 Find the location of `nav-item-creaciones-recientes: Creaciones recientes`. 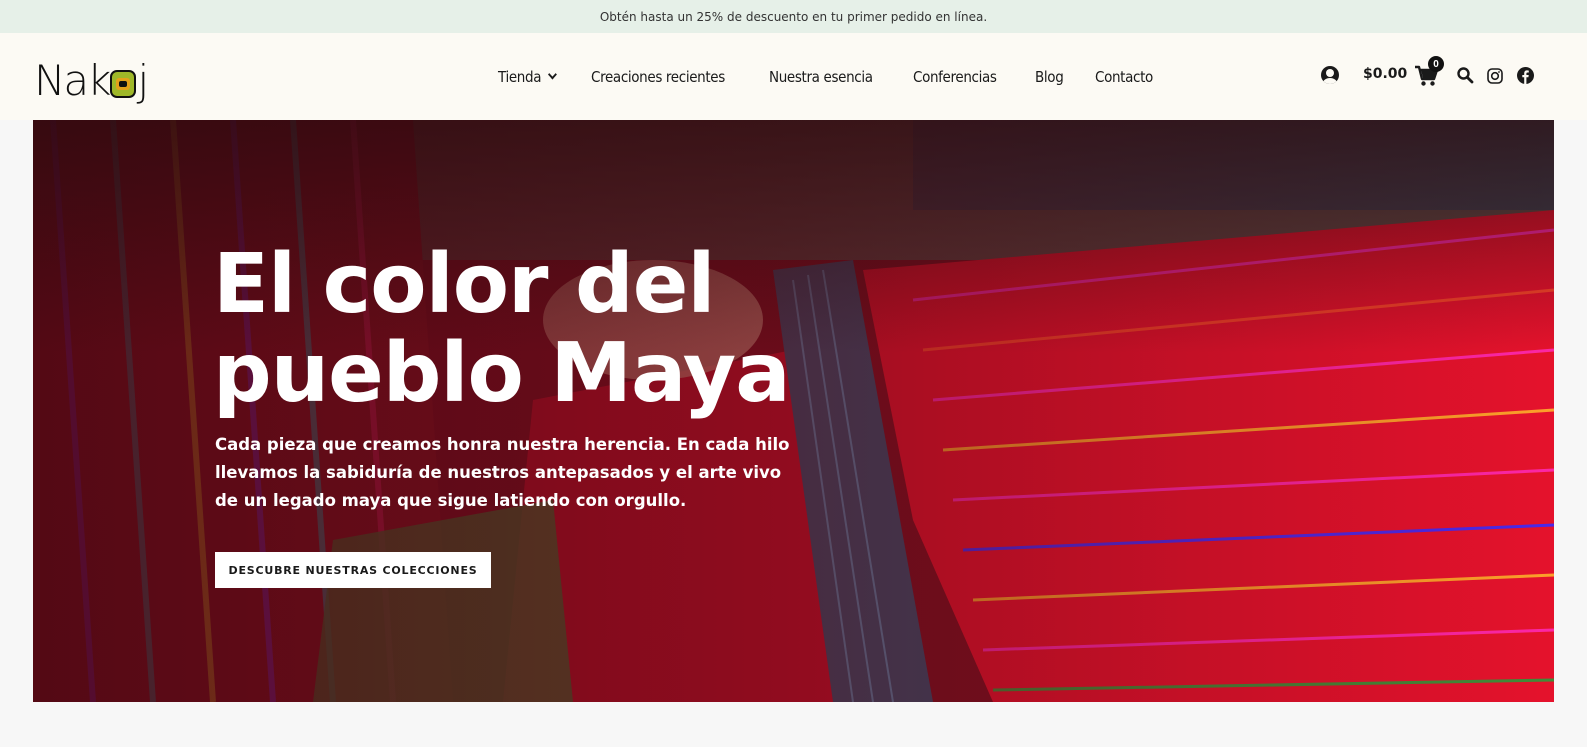

nav-item-creaciones-recientes: Creaciones recientes is located at coordinates (658, 77).